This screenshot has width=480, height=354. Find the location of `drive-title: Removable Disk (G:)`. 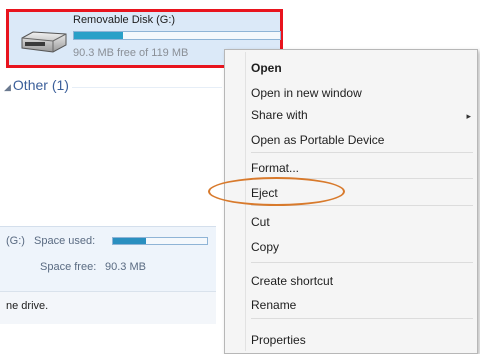

drive-title: Removable Disk (G:) is located at coordinates (124, 20).